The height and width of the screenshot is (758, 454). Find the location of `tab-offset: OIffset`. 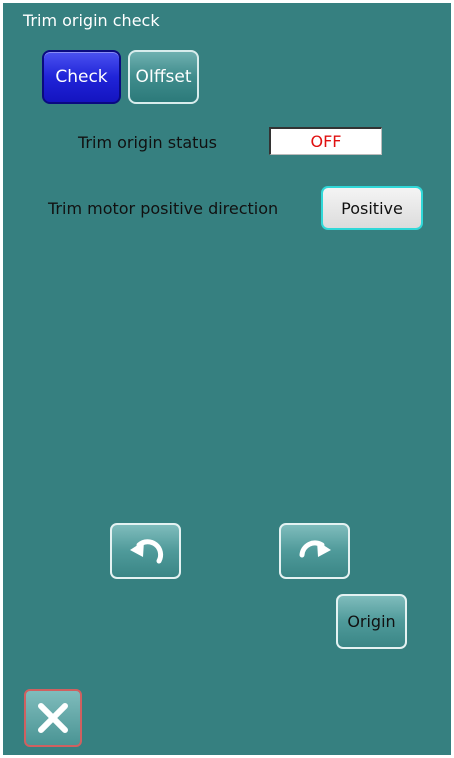

tab-offset: OIffset is located at coordinates (163, 77).